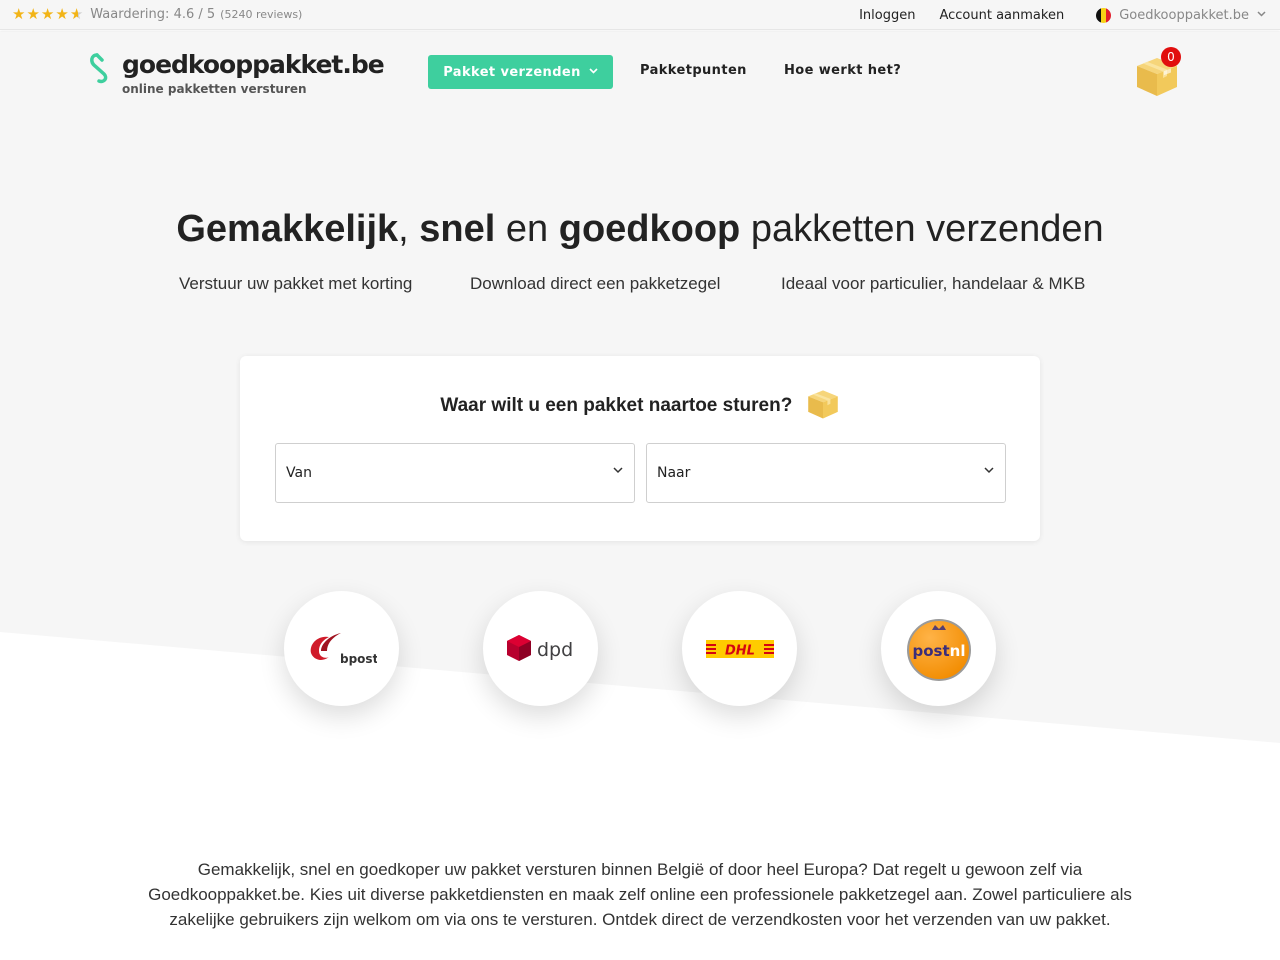  What do you see at coordinates (194, 14) in the screenshot?
I see `rating-score: 4.6 / 5` at bounding box center [194, 14].